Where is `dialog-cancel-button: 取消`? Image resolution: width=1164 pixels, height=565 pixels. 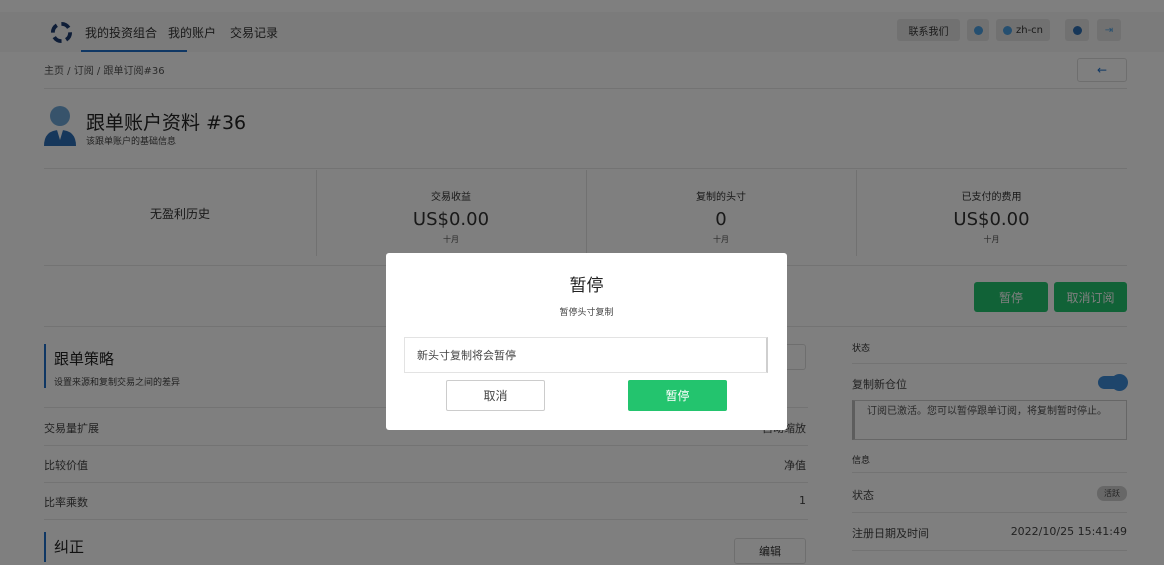 dialog-cancel-button: 取消 is located at coordinates (495, 395).